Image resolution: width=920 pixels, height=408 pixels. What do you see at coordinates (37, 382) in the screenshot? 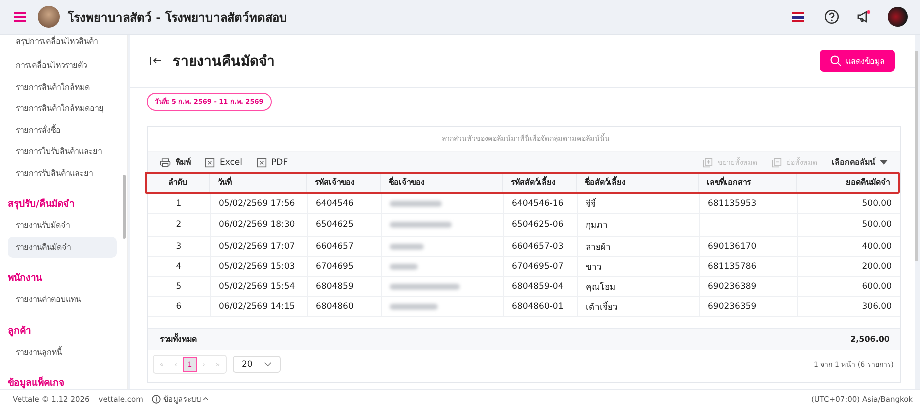
I see `sidebar-section-title: ข้อมูลแพ็คเกจ` at bounding box center [37, 382].